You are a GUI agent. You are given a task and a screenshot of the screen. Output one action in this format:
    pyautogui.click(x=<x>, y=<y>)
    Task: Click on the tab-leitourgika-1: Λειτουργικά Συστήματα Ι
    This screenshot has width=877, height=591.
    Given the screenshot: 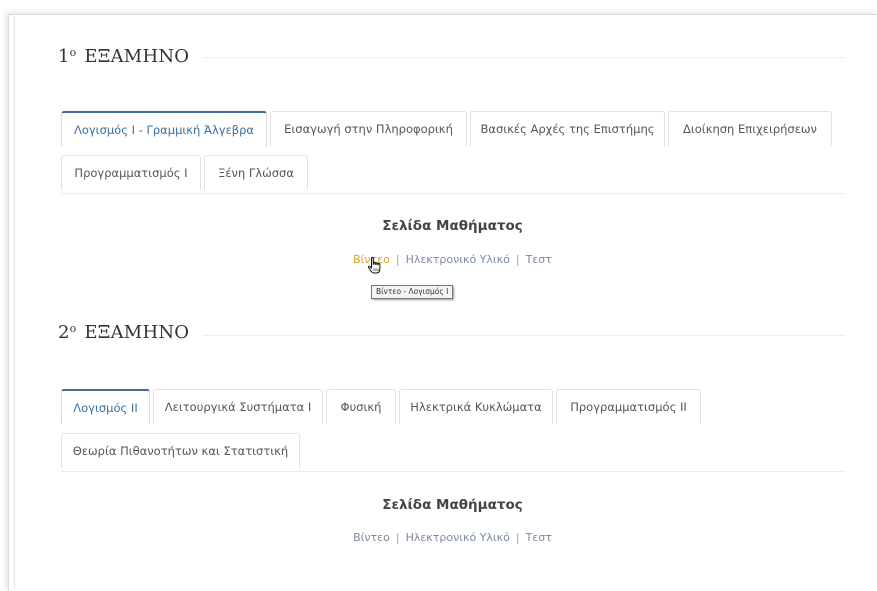 What is the action you would take?
    pyautogui.click(x=238, y=406)
    